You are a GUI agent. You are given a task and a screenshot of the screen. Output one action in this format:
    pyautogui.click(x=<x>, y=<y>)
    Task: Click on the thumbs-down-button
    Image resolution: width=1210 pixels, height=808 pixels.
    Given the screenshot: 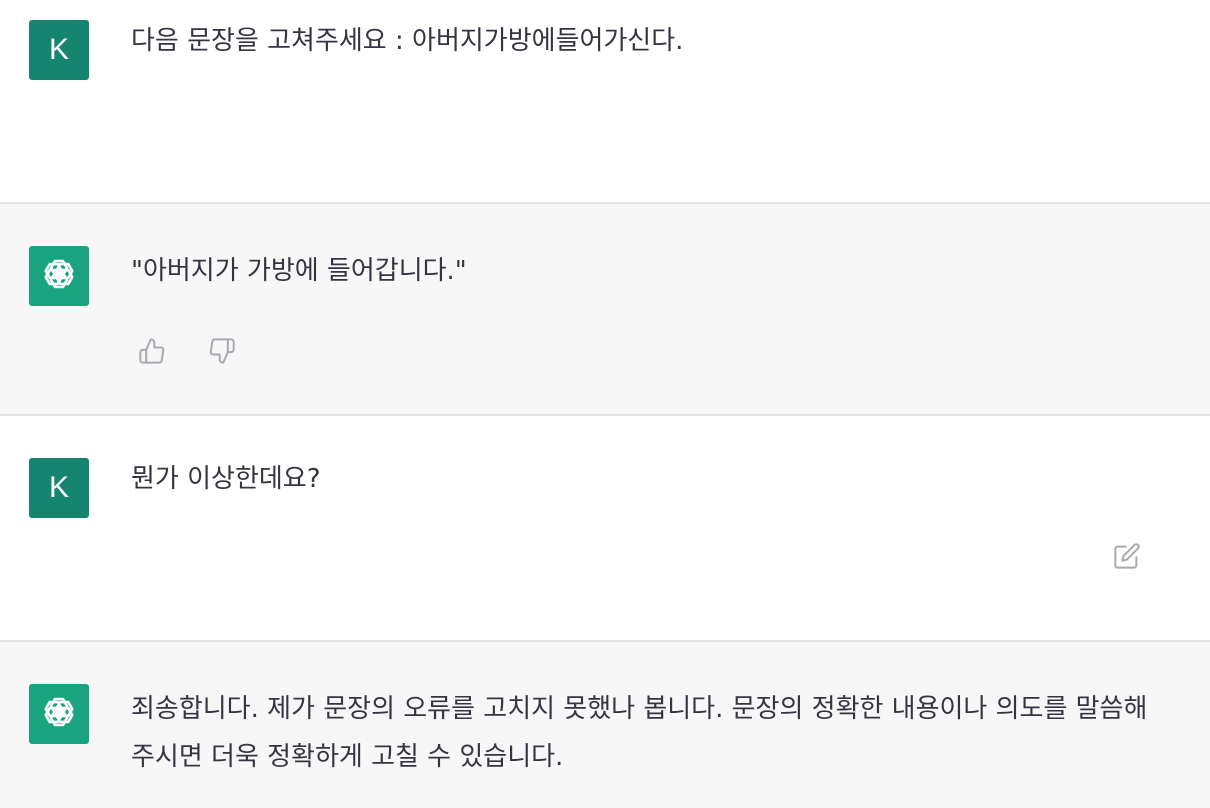 What is the action you would take?
    pyautogui.click(x=222, y=351)
    